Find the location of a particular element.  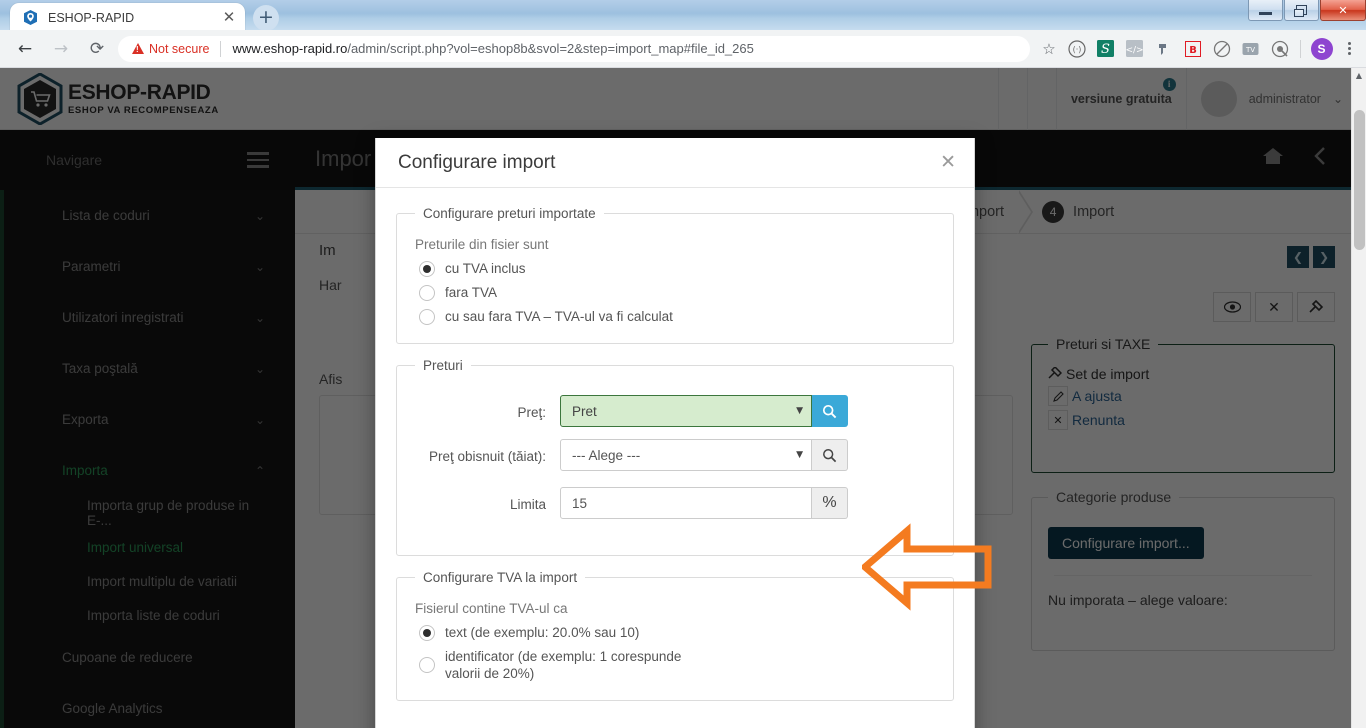

sidebar-item-importa-liste-de-coduri: Importa liste de coduri is located at coordinates (149, 615).